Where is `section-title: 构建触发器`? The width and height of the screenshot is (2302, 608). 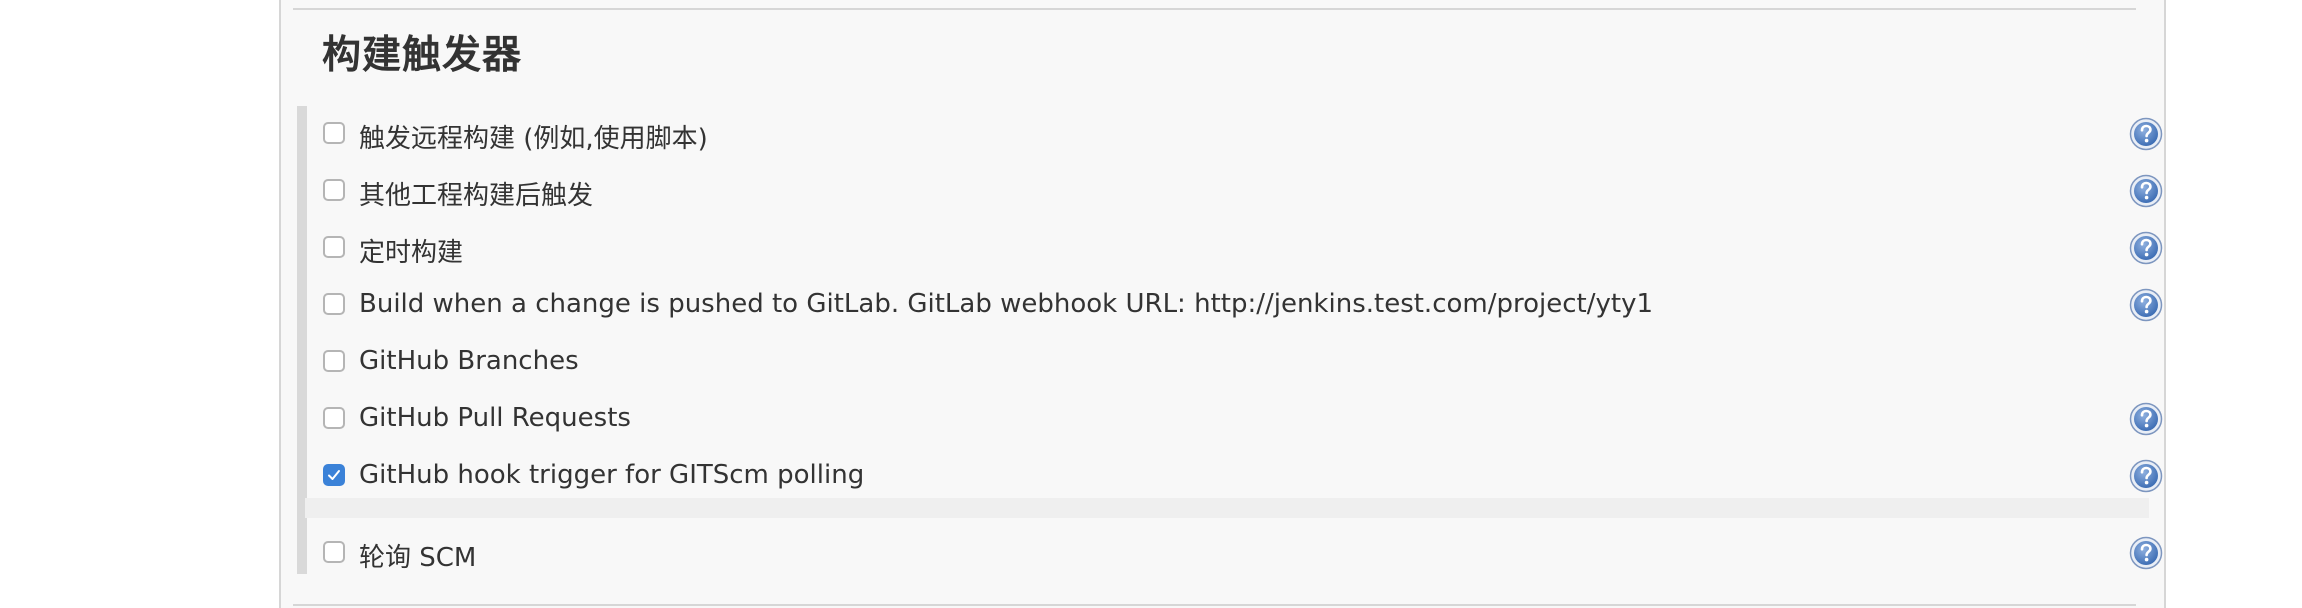
section-title: 构建触发器 is located at coordinates (422, 55).